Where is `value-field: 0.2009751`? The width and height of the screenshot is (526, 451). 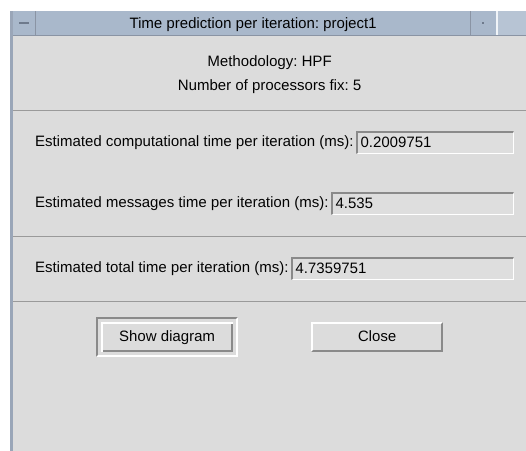
value-field: 0.2009751 is located at coordinates (435, 142).